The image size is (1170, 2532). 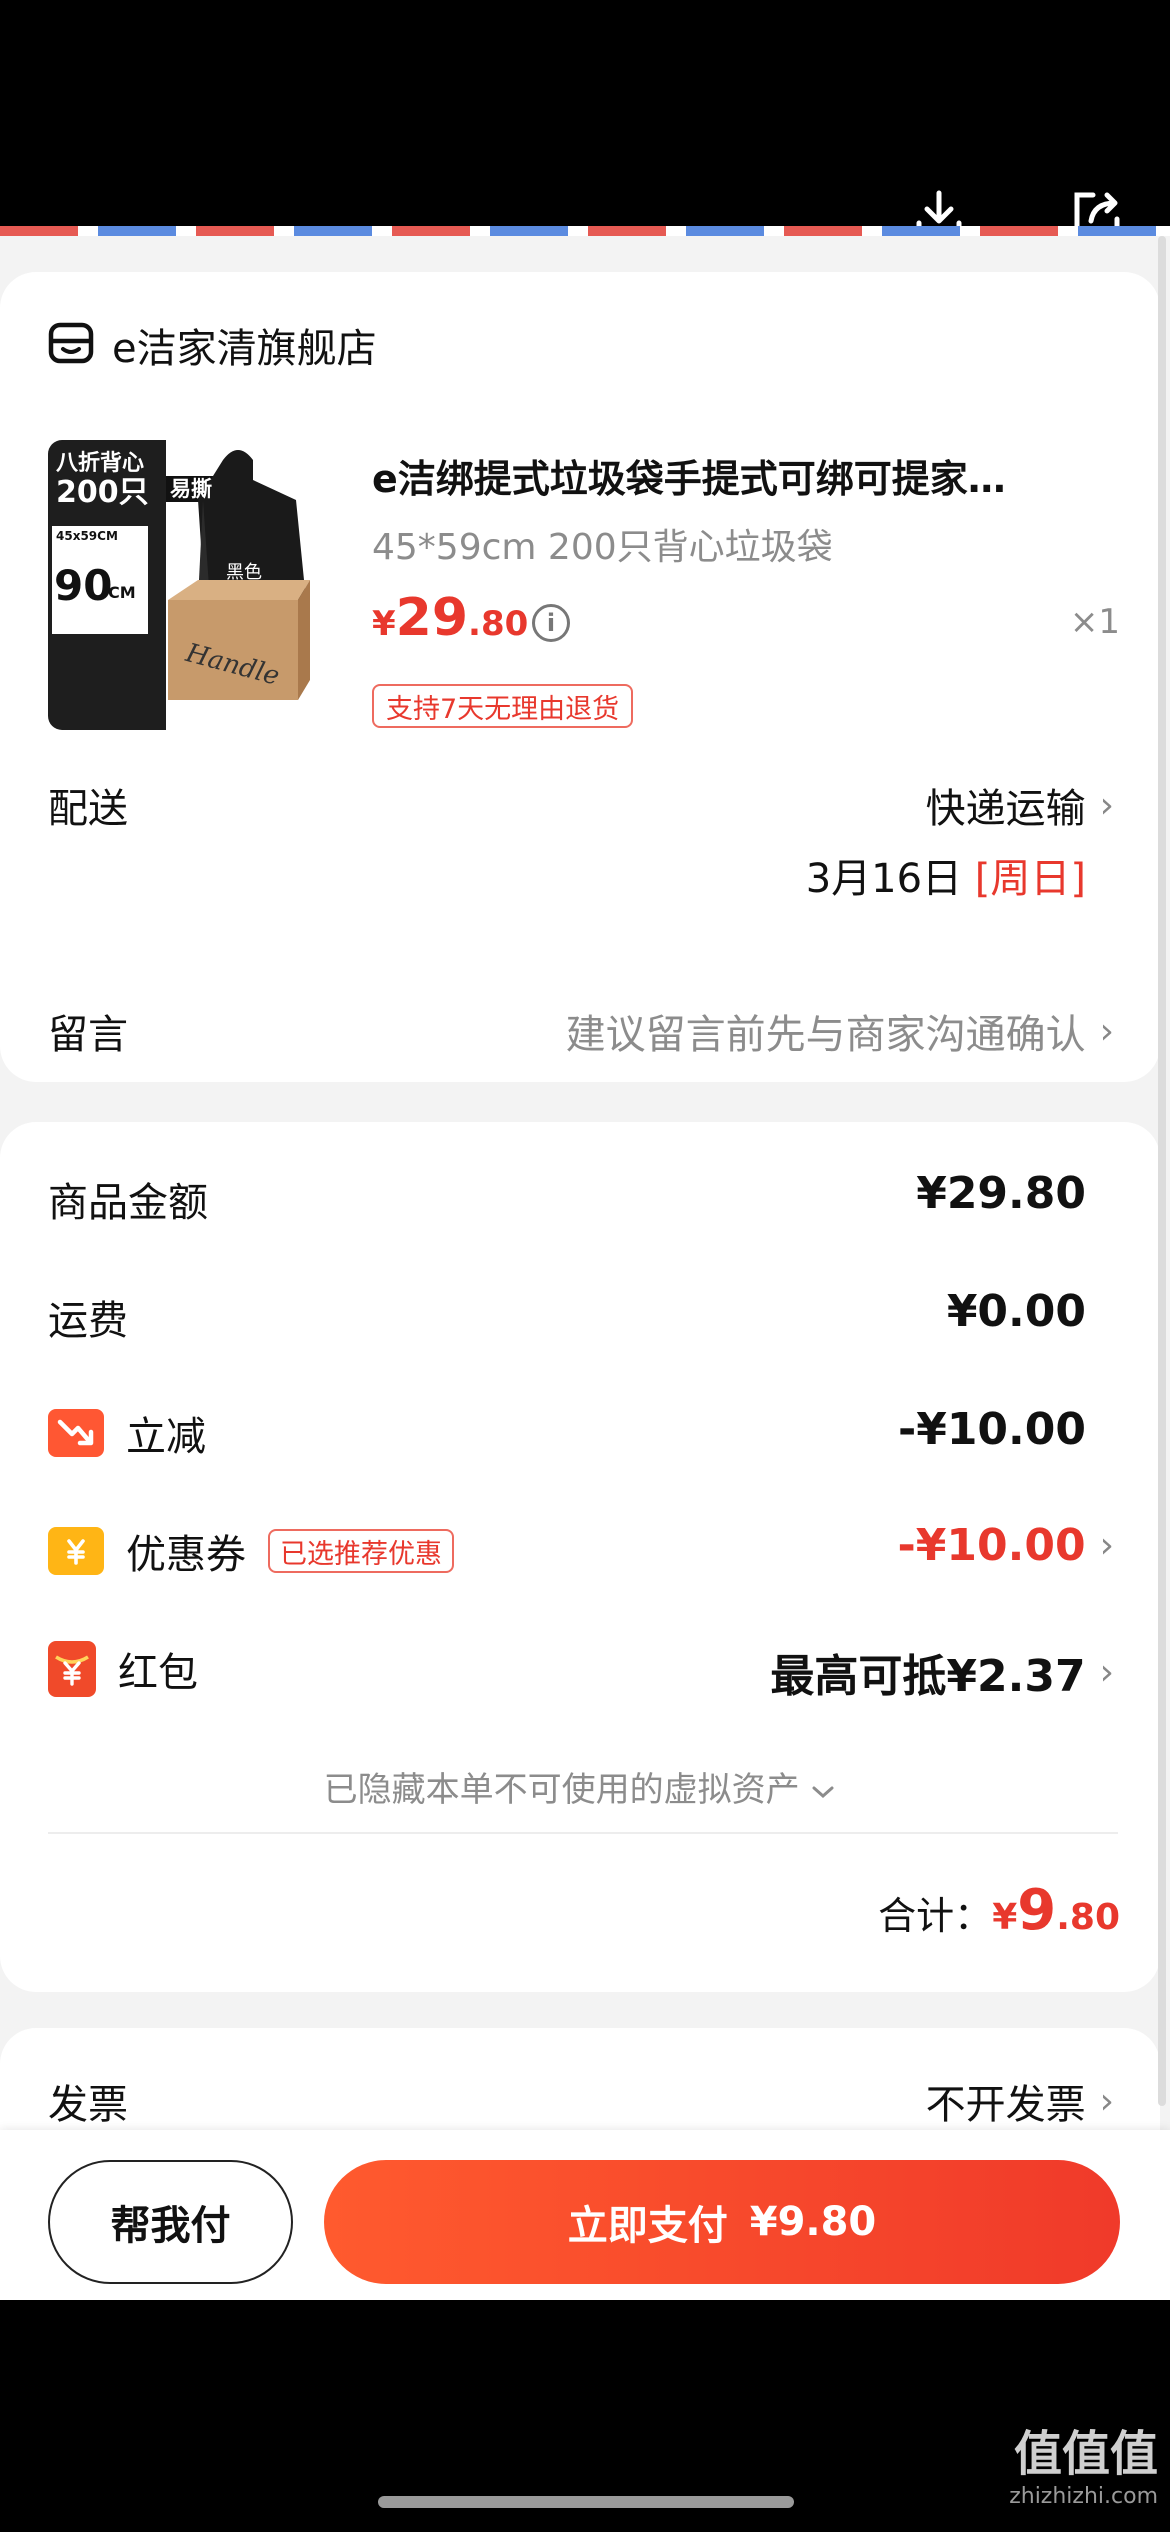 I want to click on red-packet-selector: 最高可抵¥2.37 ›, so click(x=942, y=1672).